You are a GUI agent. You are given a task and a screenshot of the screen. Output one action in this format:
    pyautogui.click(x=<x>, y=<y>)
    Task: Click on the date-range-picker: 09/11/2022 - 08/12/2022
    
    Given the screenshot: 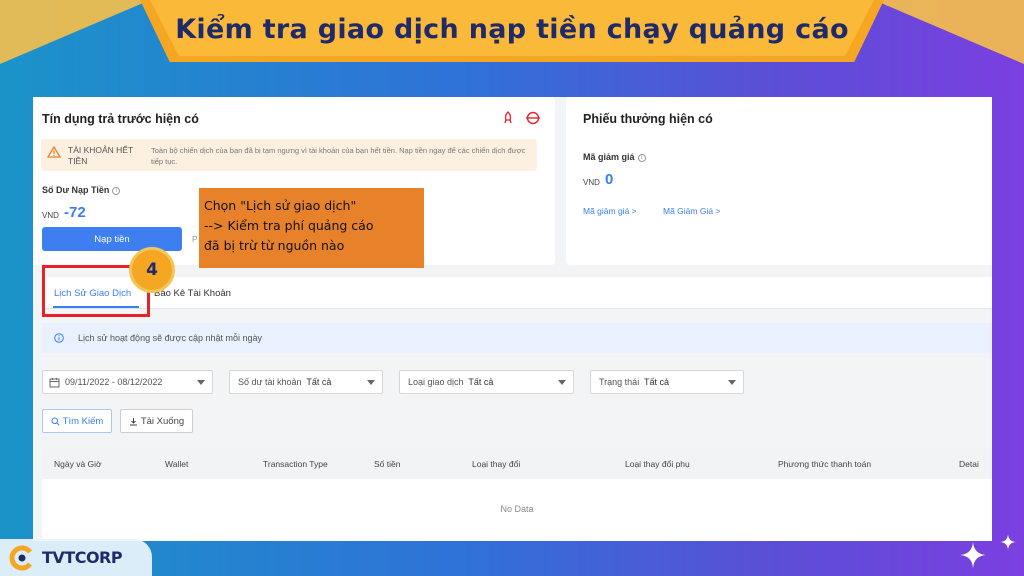 What is the action you would take?
    pyautogui.click(x=127, y=382)
    